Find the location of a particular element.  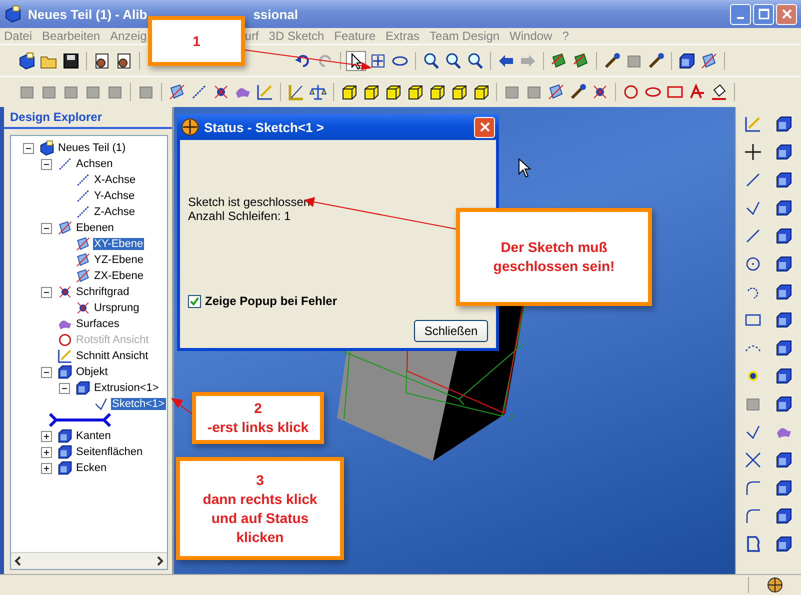

plus-icon is located at coordinates (46, 468).